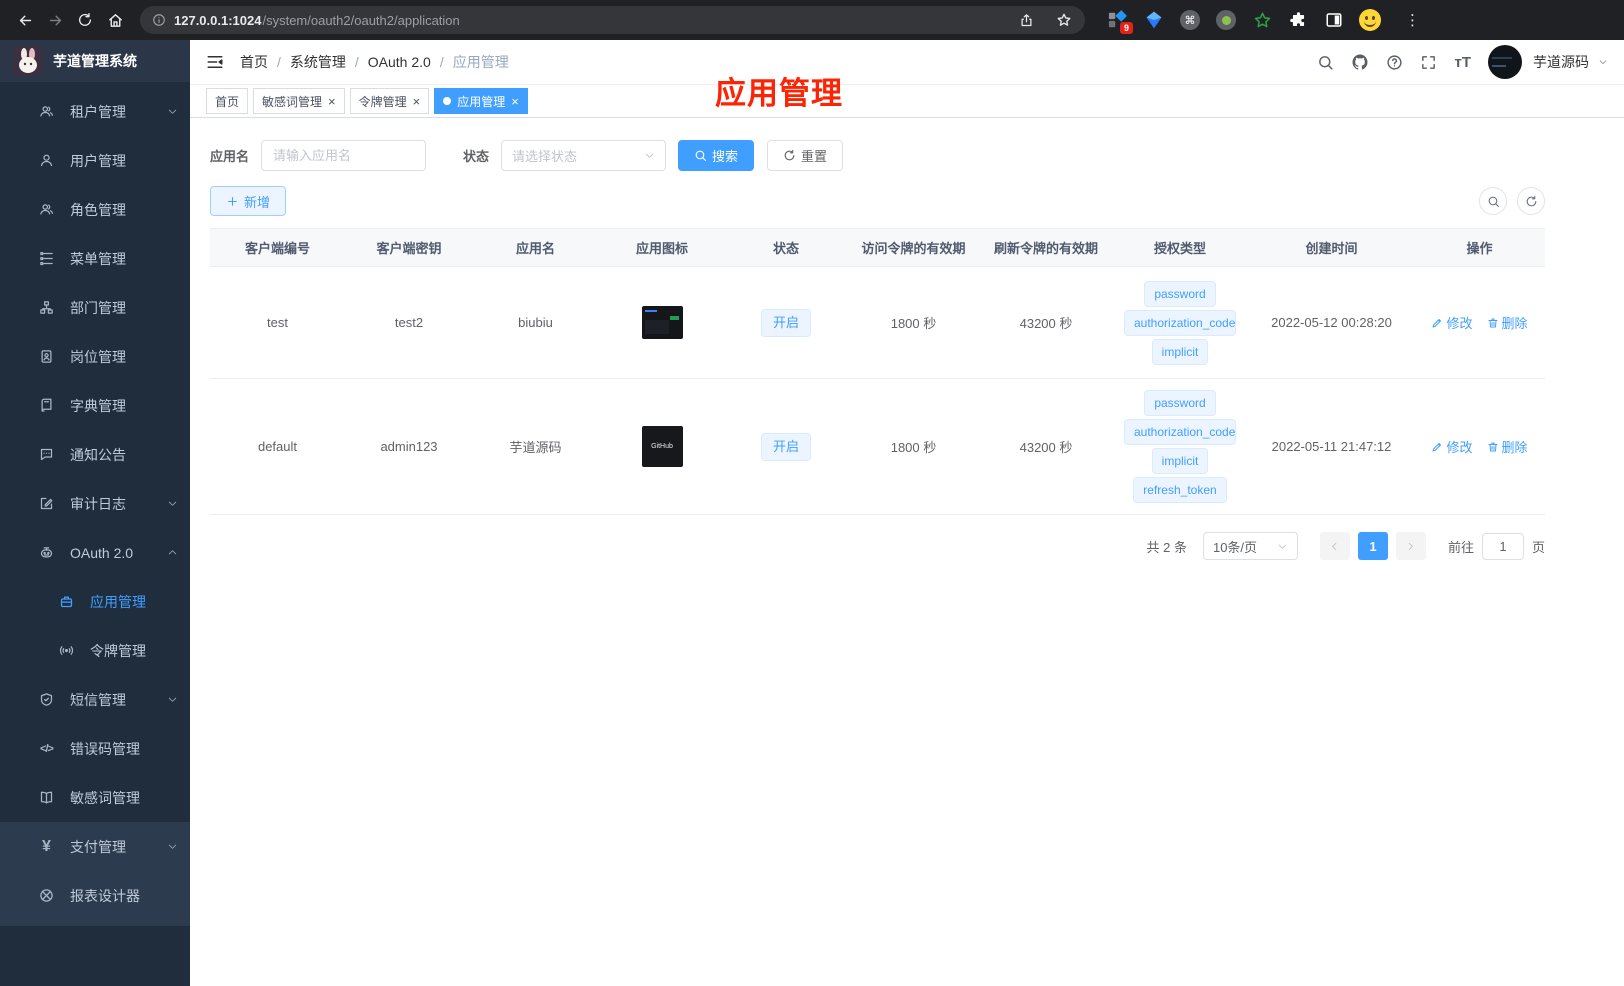  What do you see at coordinates (1460, 547) in the screenshot?
I see `goto-label: 前往` at bounding box center [1460, 547].